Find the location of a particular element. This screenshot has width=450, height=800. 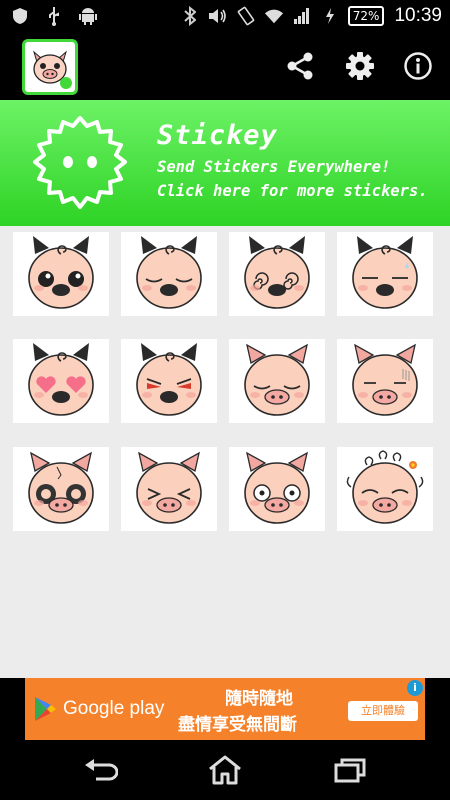

usb-icon is located at coordinates (54, 16).